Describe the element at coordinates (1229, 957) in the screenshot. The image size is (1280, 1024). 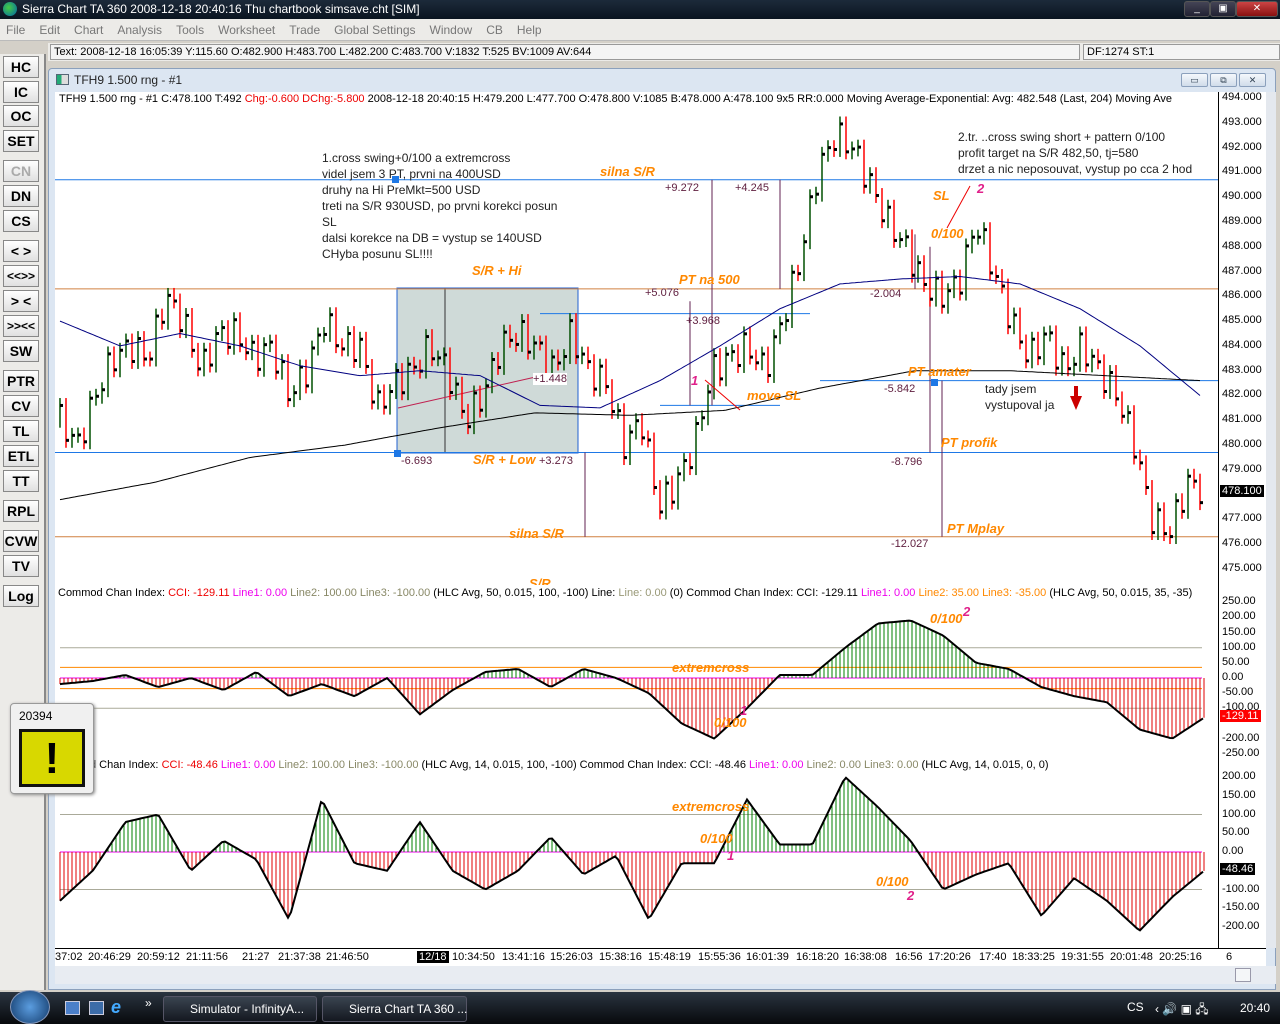
I see `time-label: 6` at that location.